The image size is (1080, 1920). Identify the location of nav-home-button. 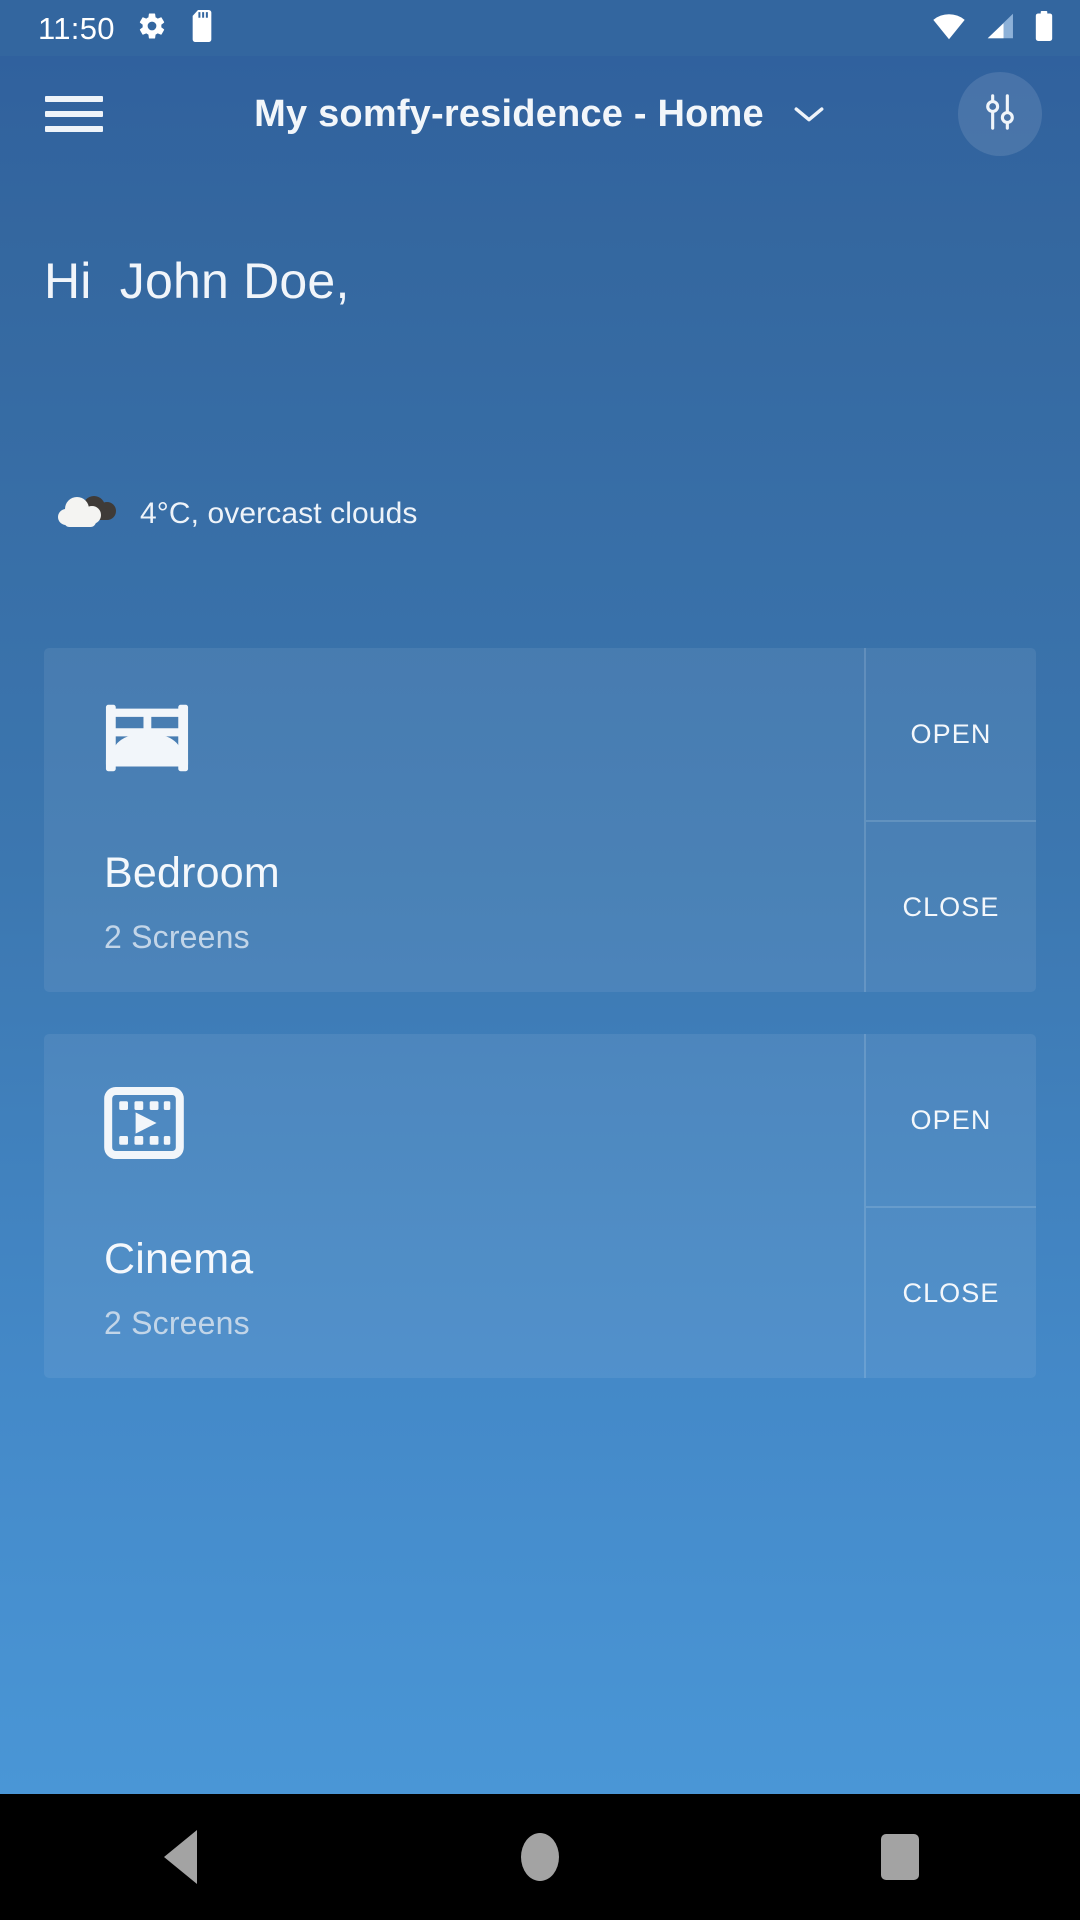
(540, 1857).